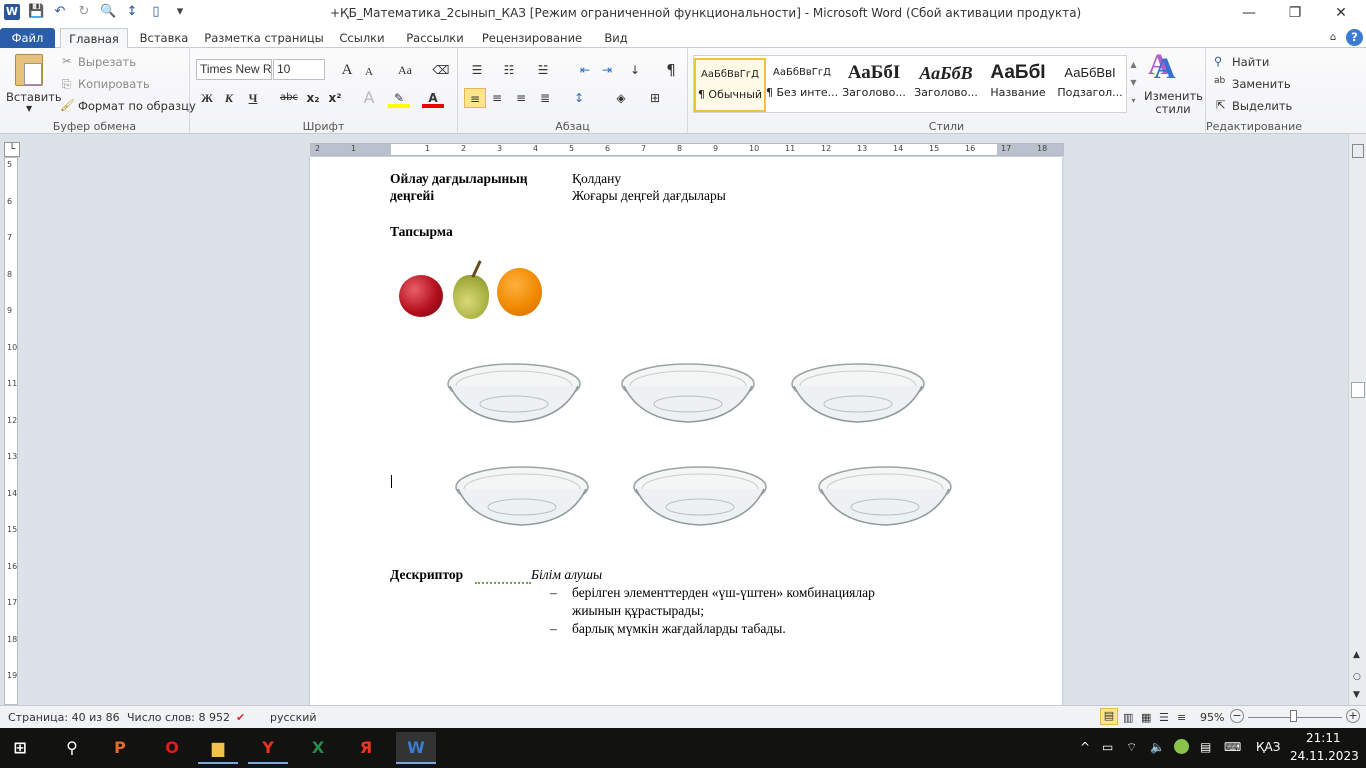 The width and height of the screenshot is (1366, 768). What do you see at coordinates (545, 98) in the screenshot?
I see `justify-button: ≣` at bounding box center [545, 98].